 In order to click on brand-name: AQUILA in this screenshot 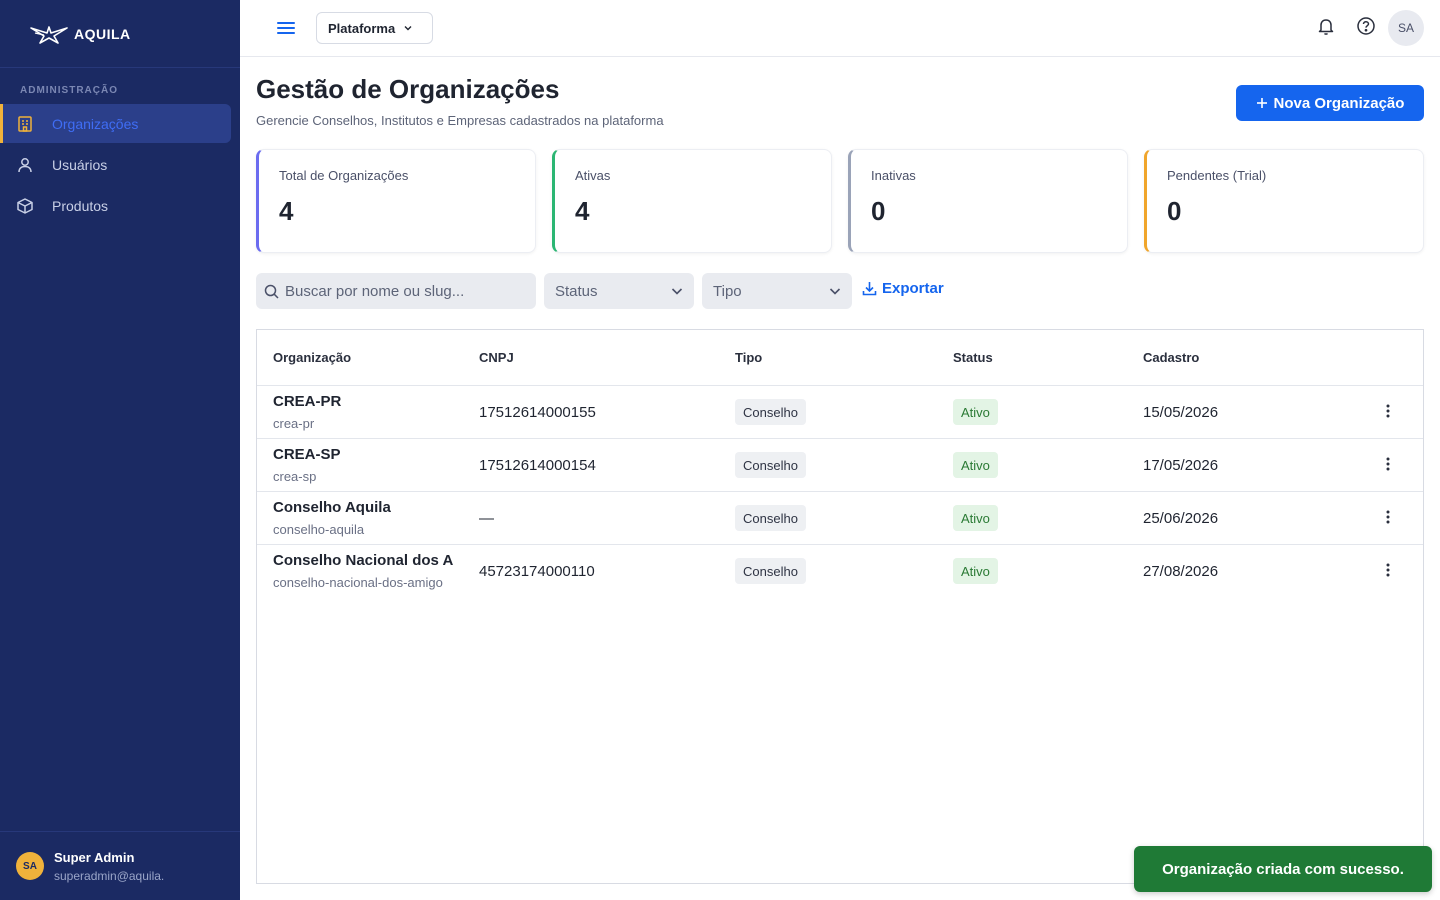, I will do `click(102, 33)`.